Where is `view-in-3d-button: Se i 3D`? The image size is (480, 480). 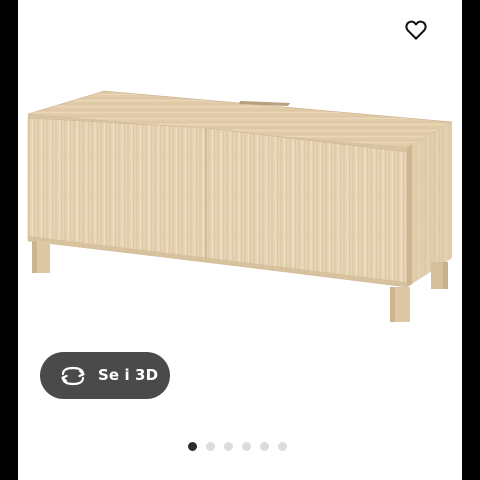 view-in-3d-button: Se i 3D is located at coordinates (105, 375).